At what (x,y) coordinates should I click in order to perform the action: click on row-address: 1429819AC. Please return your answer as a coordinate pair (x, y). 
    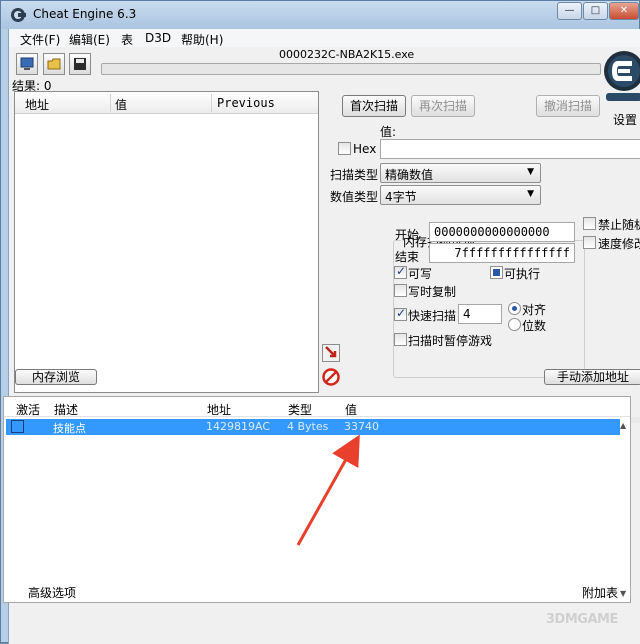
    Looking at the image, I should click on (238, 426).